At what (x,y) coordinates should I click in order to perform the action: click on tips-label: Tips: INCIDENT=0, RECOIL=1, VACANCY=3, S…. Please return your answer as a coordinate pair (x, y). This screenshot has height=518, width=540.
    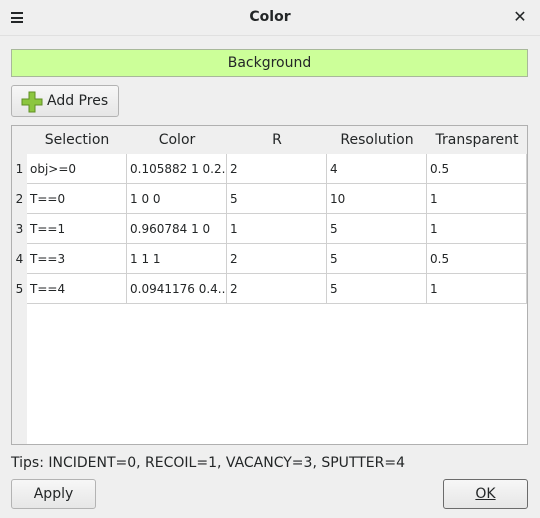
    Looking at the image, I should click on (208, 463).